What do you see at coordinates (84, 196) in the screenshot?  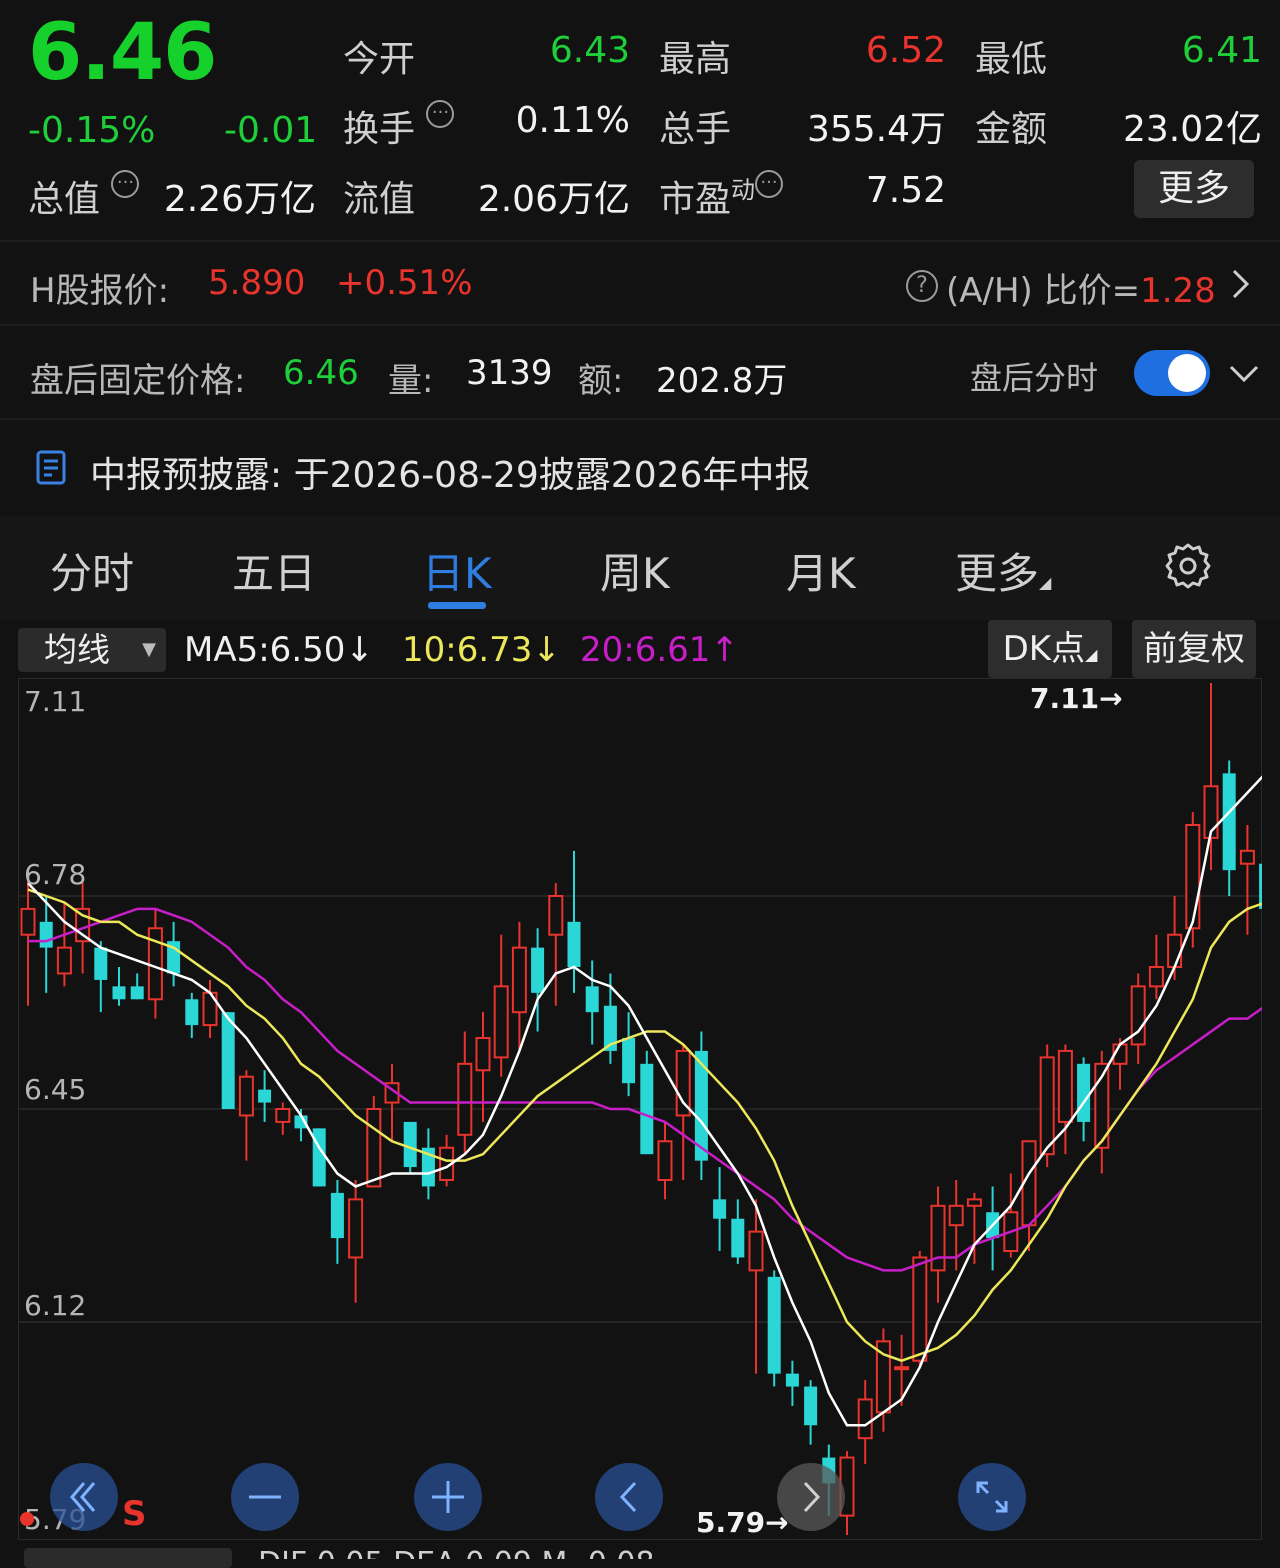 I see `mktcap-label: 总值 ···` at bounding box center [84, 196].